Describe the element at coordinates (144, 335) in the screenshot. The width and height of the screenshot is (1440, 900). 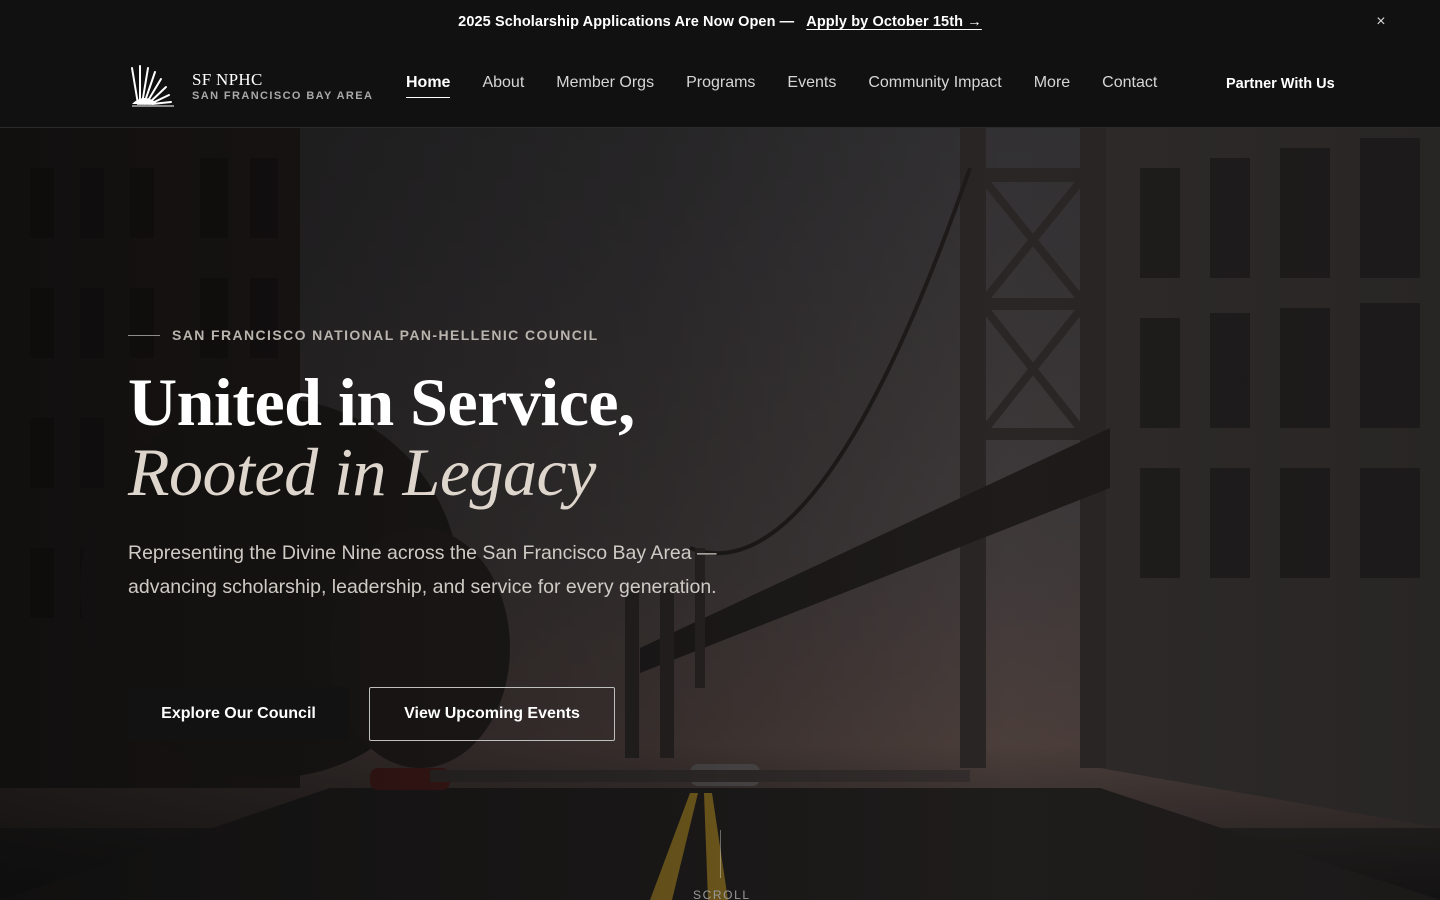
I see `eyebrow-divider` at that location.